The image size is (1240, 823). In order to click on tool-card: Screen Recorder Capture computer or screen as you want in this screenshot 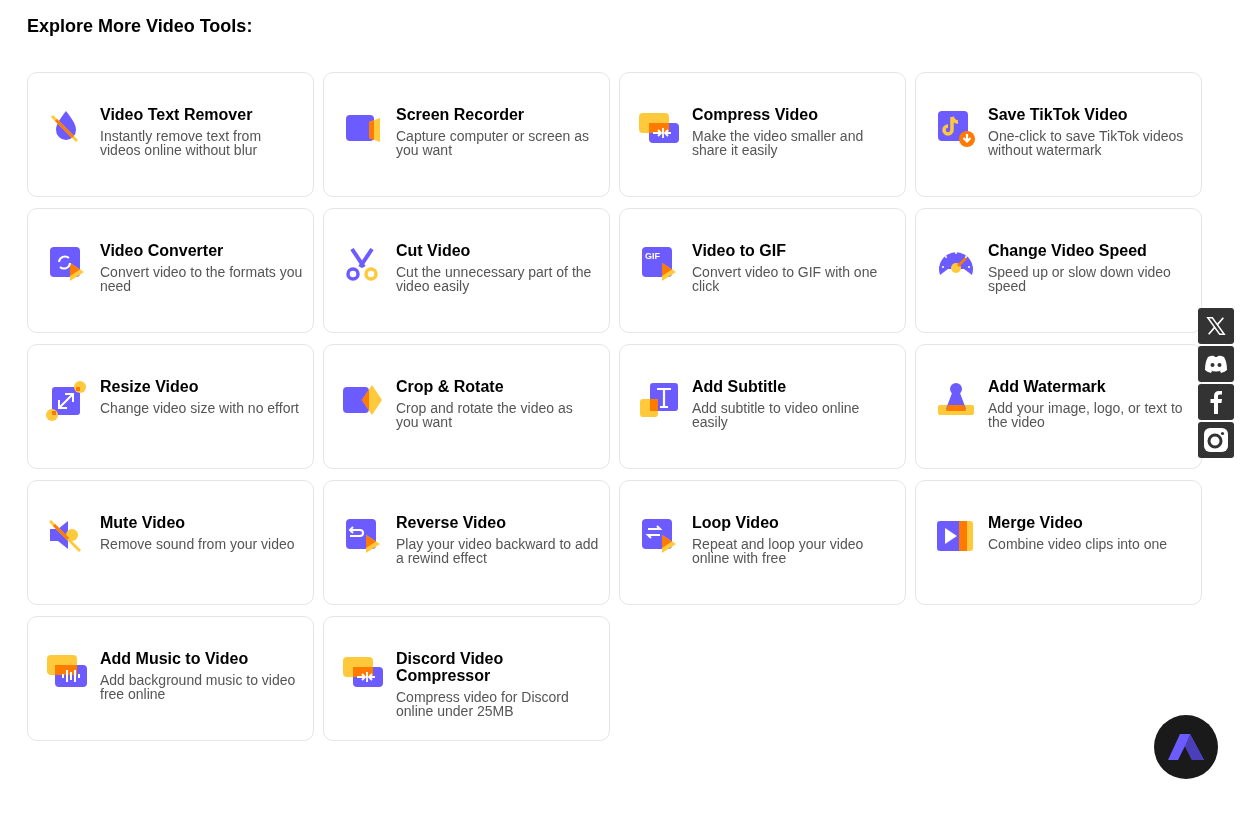, I will do `click(466, 134)`.